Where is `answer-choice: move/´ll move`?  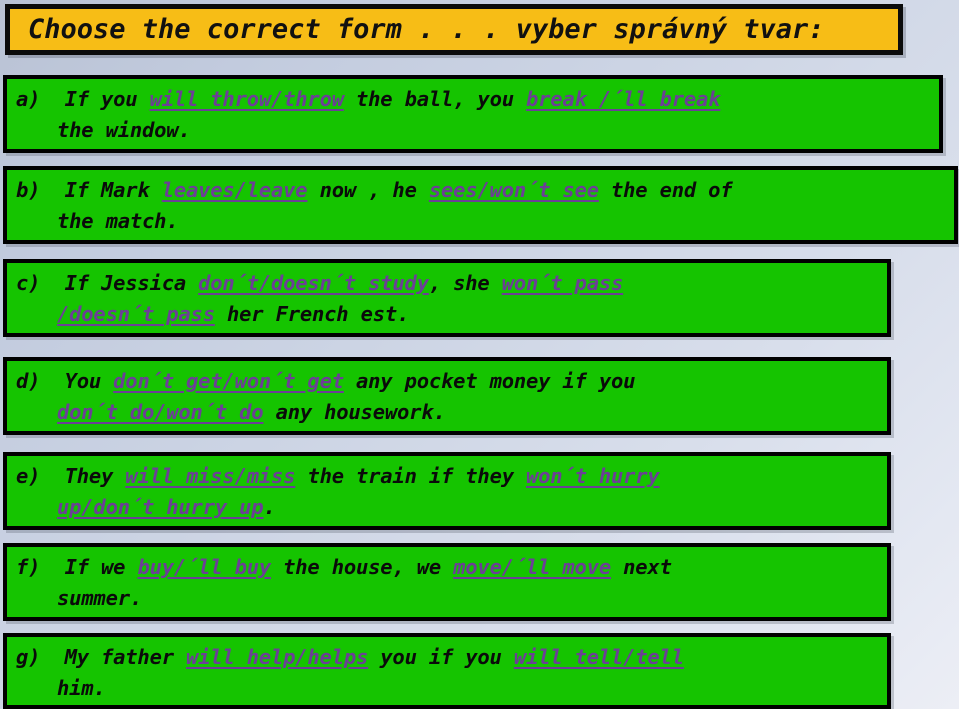 answer-choice: move/´ll move is located at coordinates (532, 567).